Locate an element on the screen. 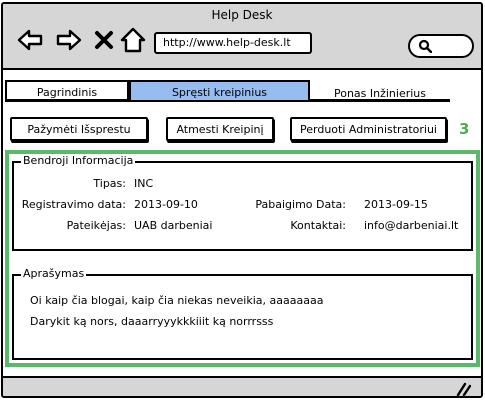 The width and height of the screenshot is (485, 400). description-legend: Aprašymas is located at coordinates (54, 273).